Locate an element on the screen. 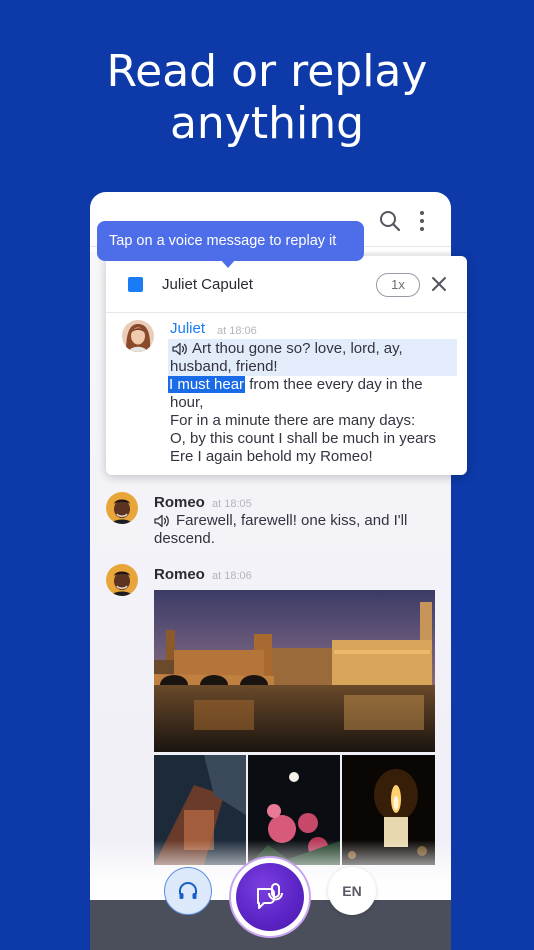  timestamp-romeo: at 18:06 is located at coordinates (232, 576).